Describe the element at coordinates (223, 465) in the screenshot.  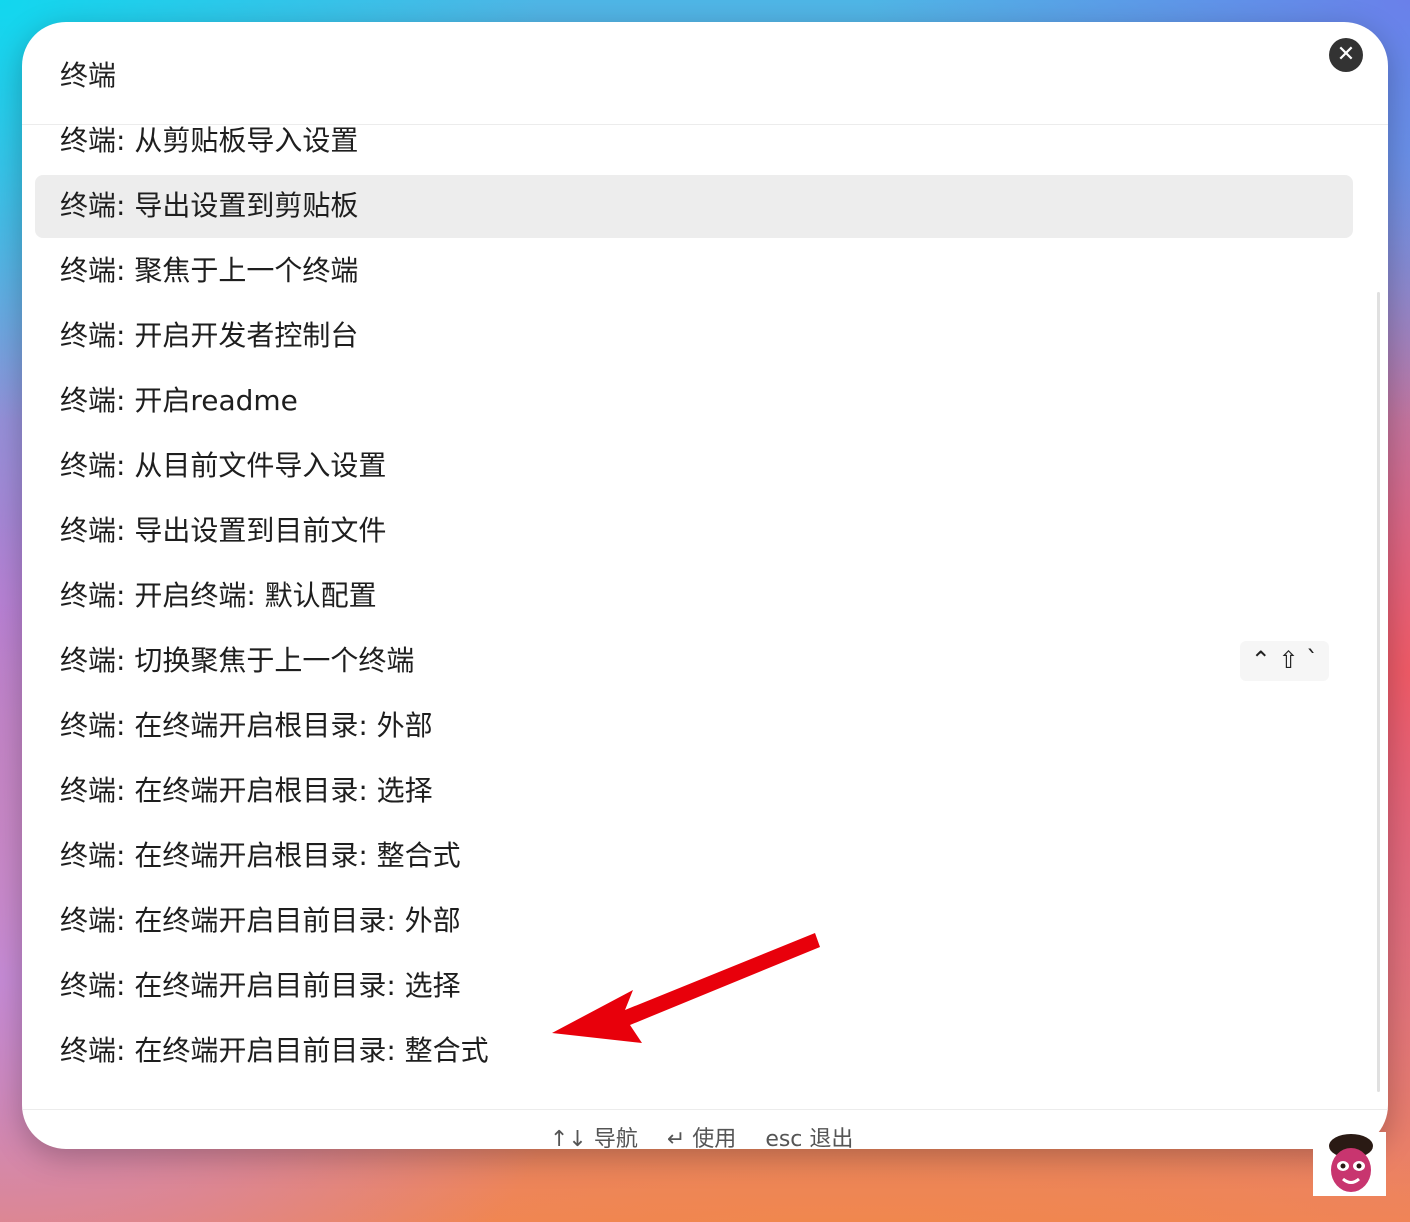
I see `result-label: 终端: 从目前文件导入设置` at that location.